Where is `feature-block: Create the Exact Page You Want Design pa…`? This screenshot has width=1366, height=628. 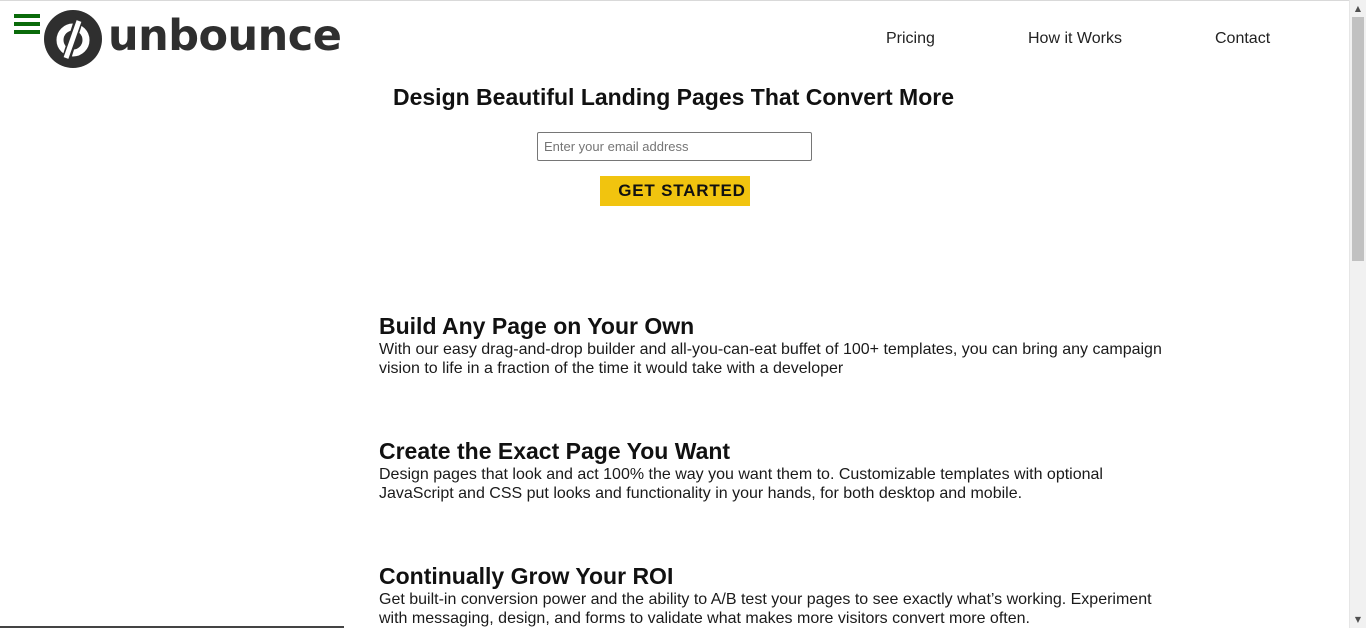 feature-block: Create the Exact Page You Want Design pa… is located at coordinates (779, 470).